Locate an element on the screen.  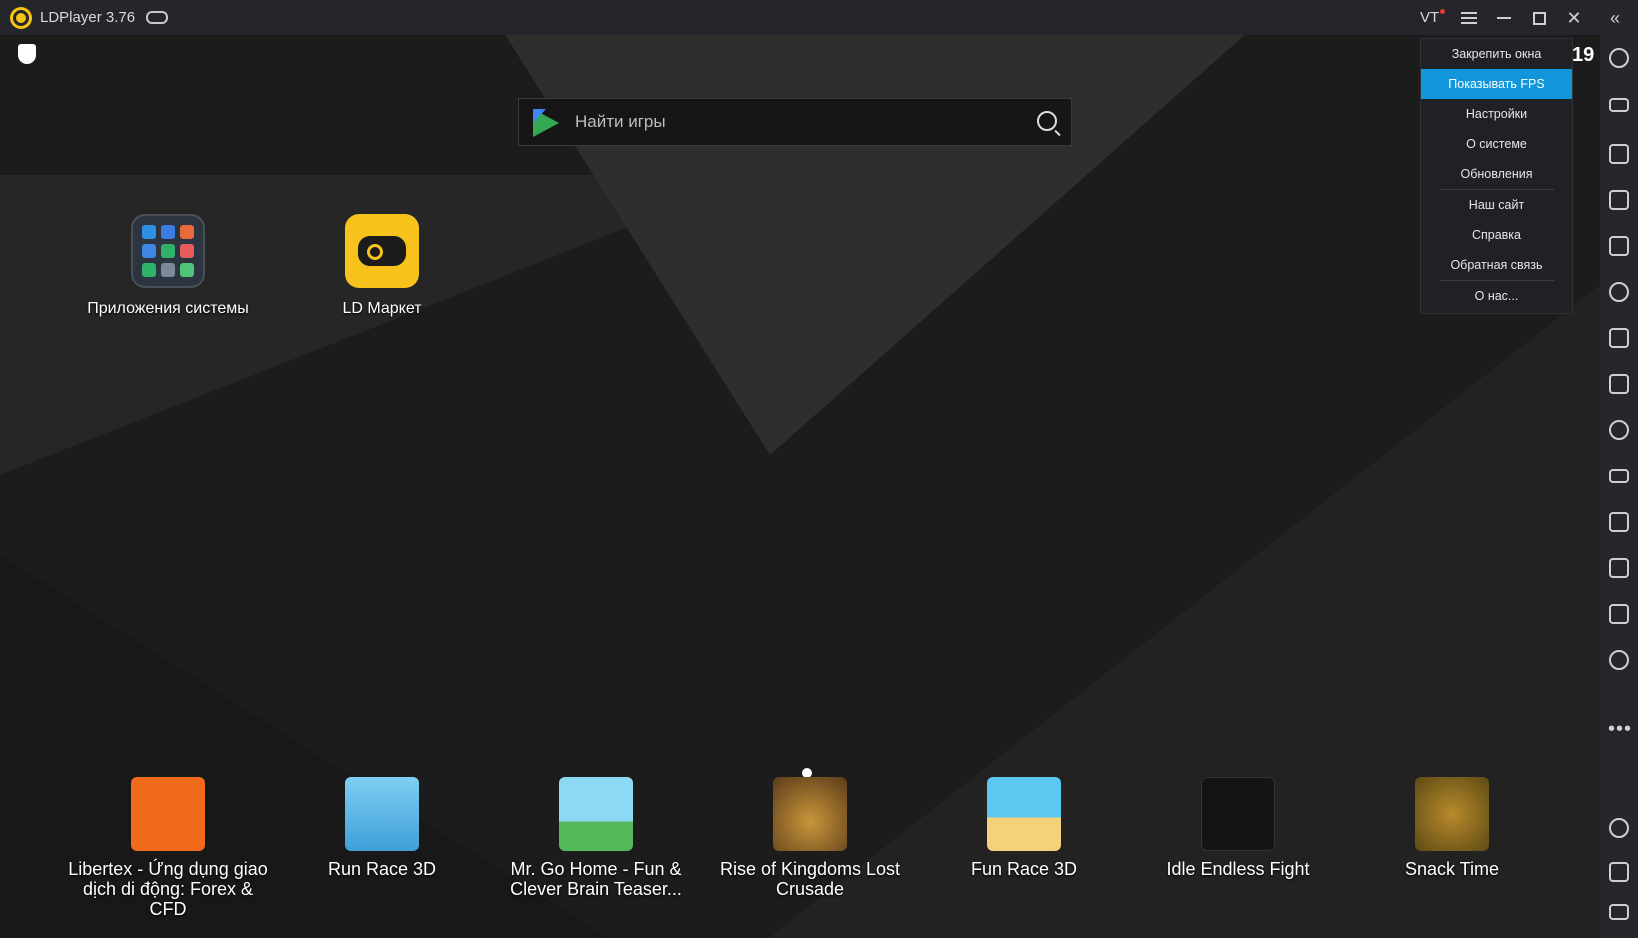
search-bar: Найти игры is located at coordinates (795, 122).